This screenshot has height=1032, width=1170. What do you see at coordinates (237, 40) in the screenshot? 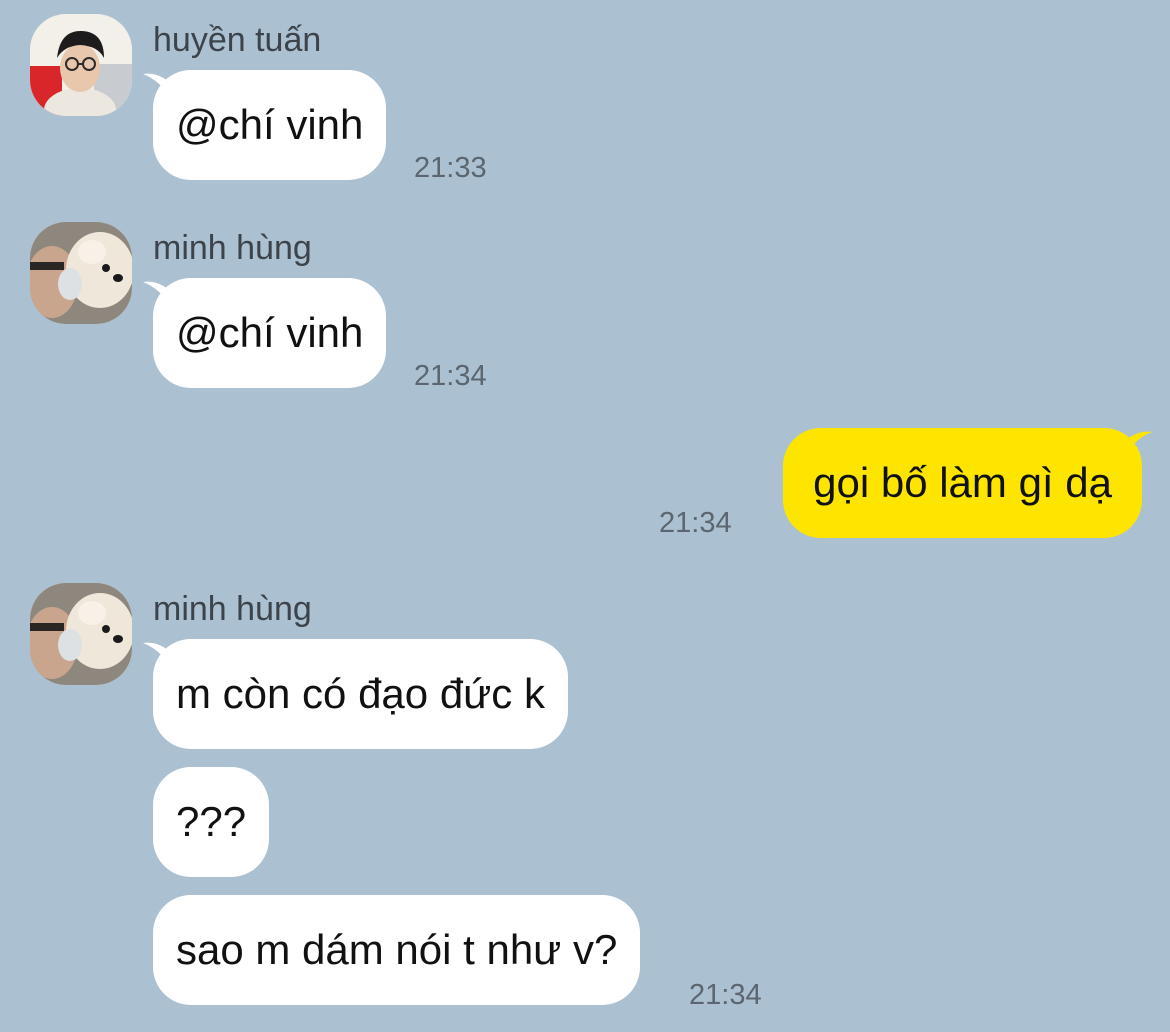
I see `sender-name: huyền tuấn` at bounding box center [237, 40].